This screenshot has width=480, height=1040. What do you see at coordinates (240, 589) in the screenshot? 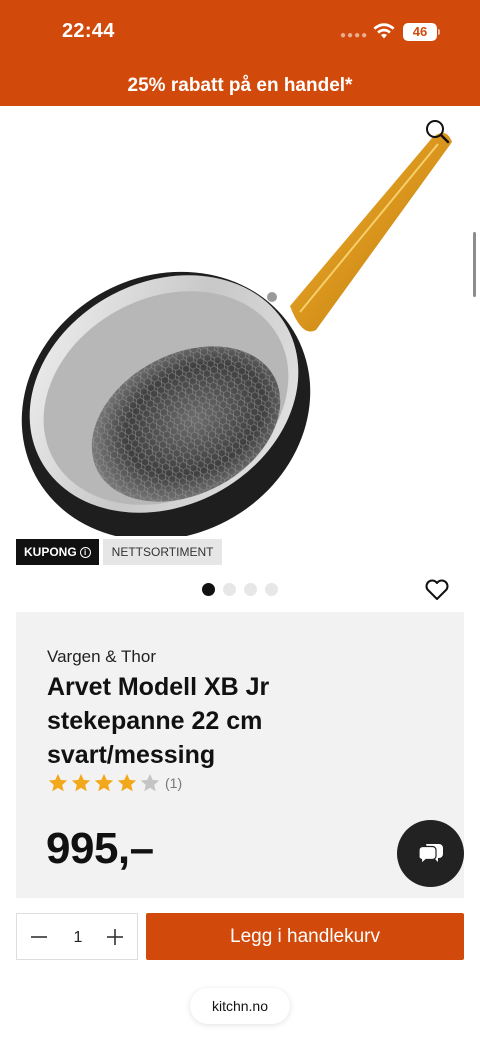
I see `image-carousel-dots` at bounding box center [240, 589].